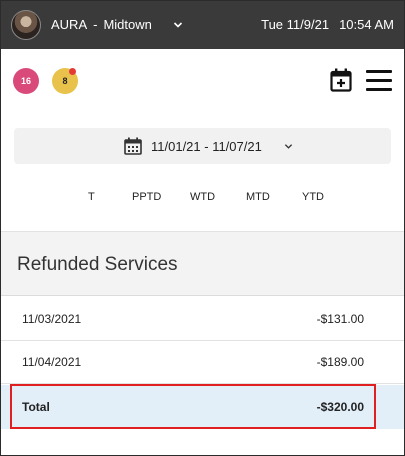 The image size is (405, 456). I want to click on top-bar: AURA - Midtown Tue 11/9/21 10:54 AM, so click(202, 25).